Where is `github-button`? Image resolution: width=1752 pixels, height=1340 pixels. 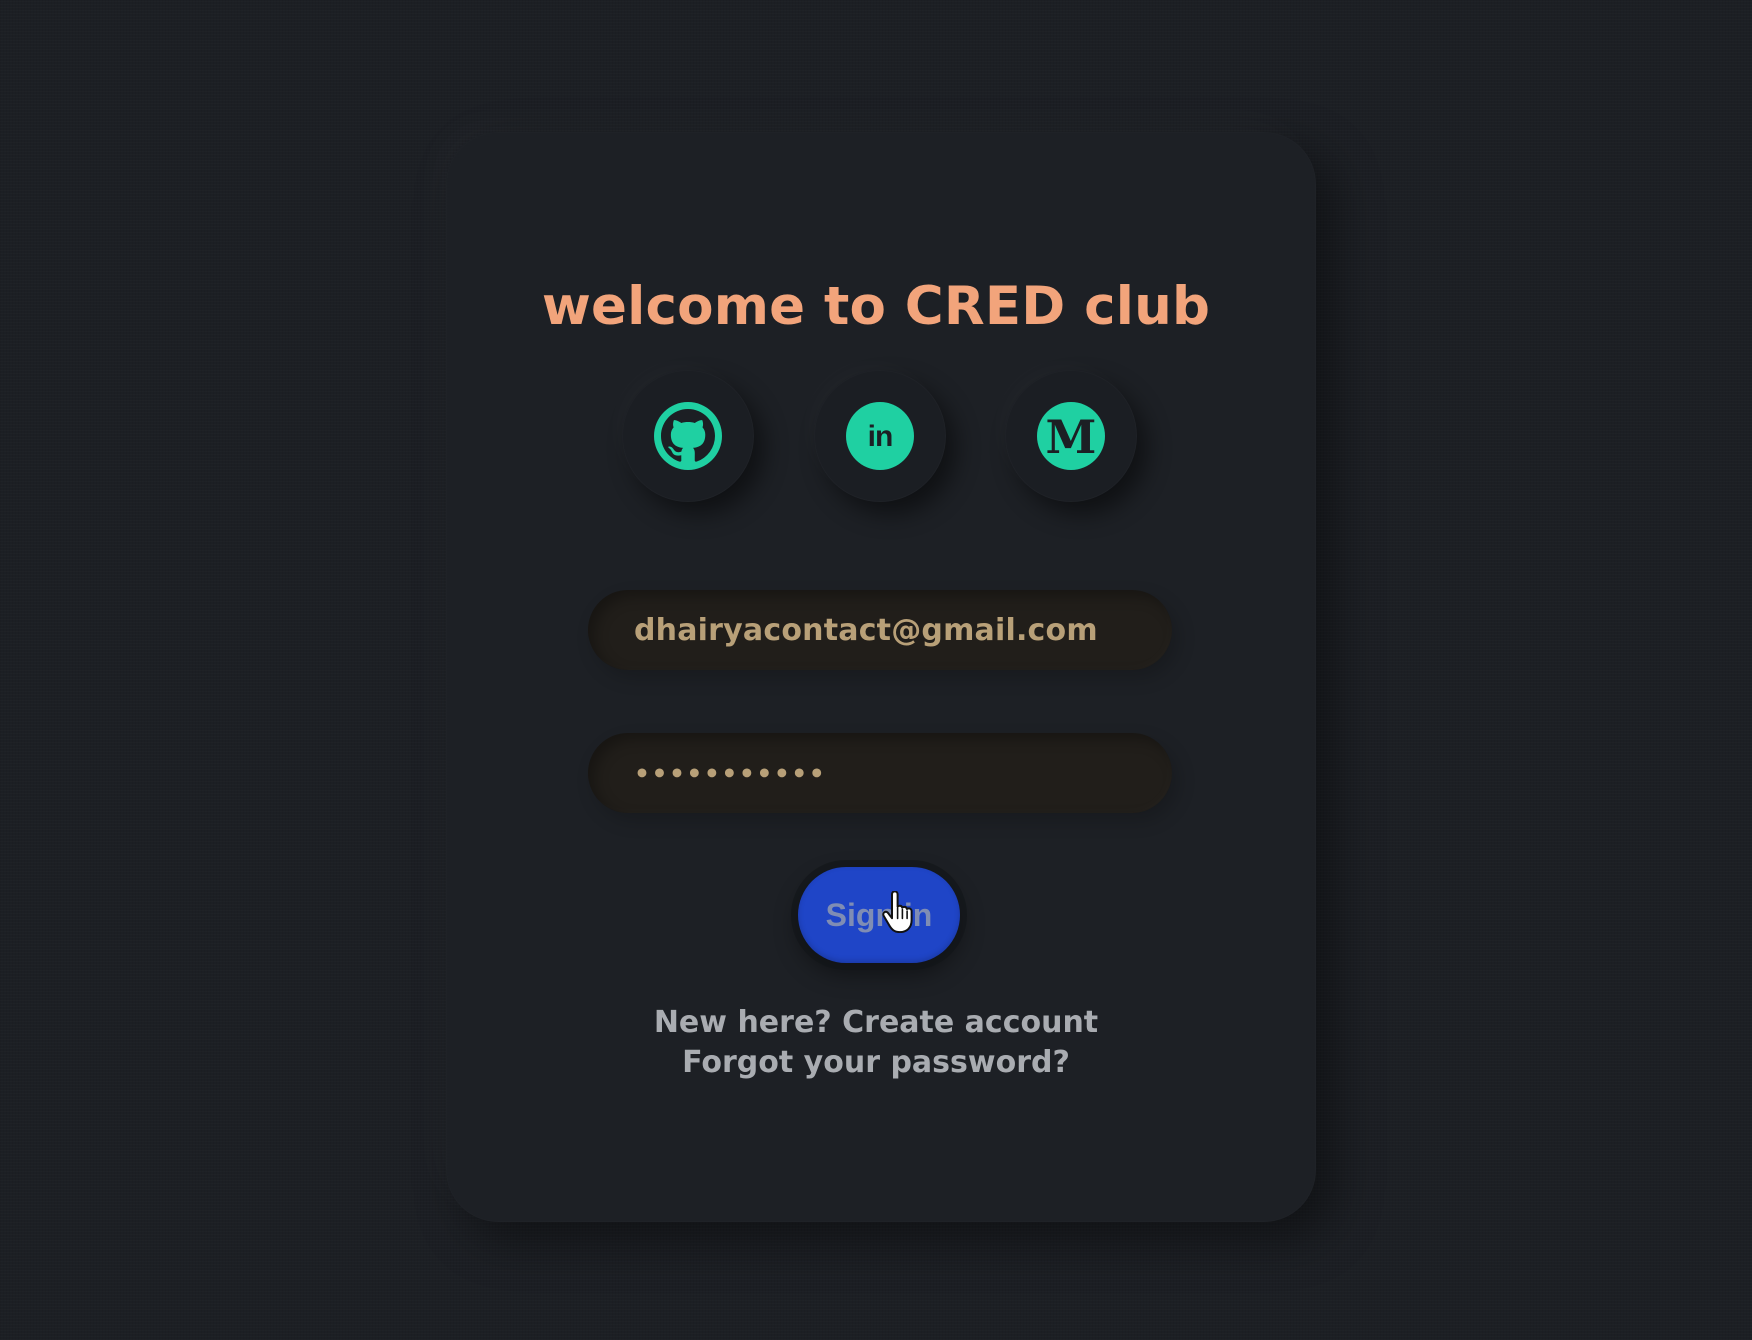 github-button is located at coordinates (688, 436).